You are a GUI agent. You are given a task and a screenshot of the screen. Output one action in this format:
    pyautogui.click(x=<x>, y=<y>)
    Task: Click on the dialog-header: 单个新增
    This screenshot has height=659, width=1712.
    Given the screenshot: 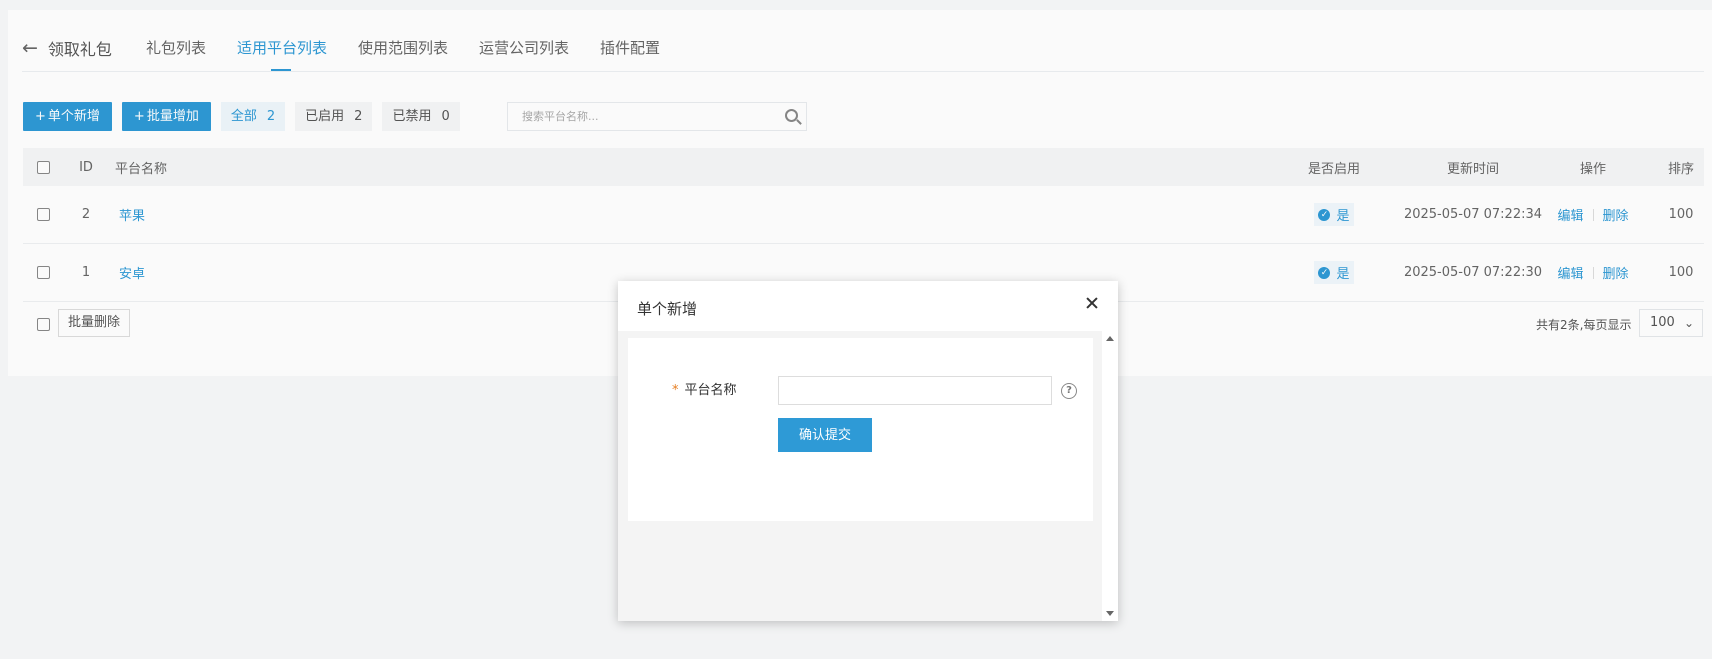 What is the action you would take?
    pyautogui.click(x=868, y=306)
    